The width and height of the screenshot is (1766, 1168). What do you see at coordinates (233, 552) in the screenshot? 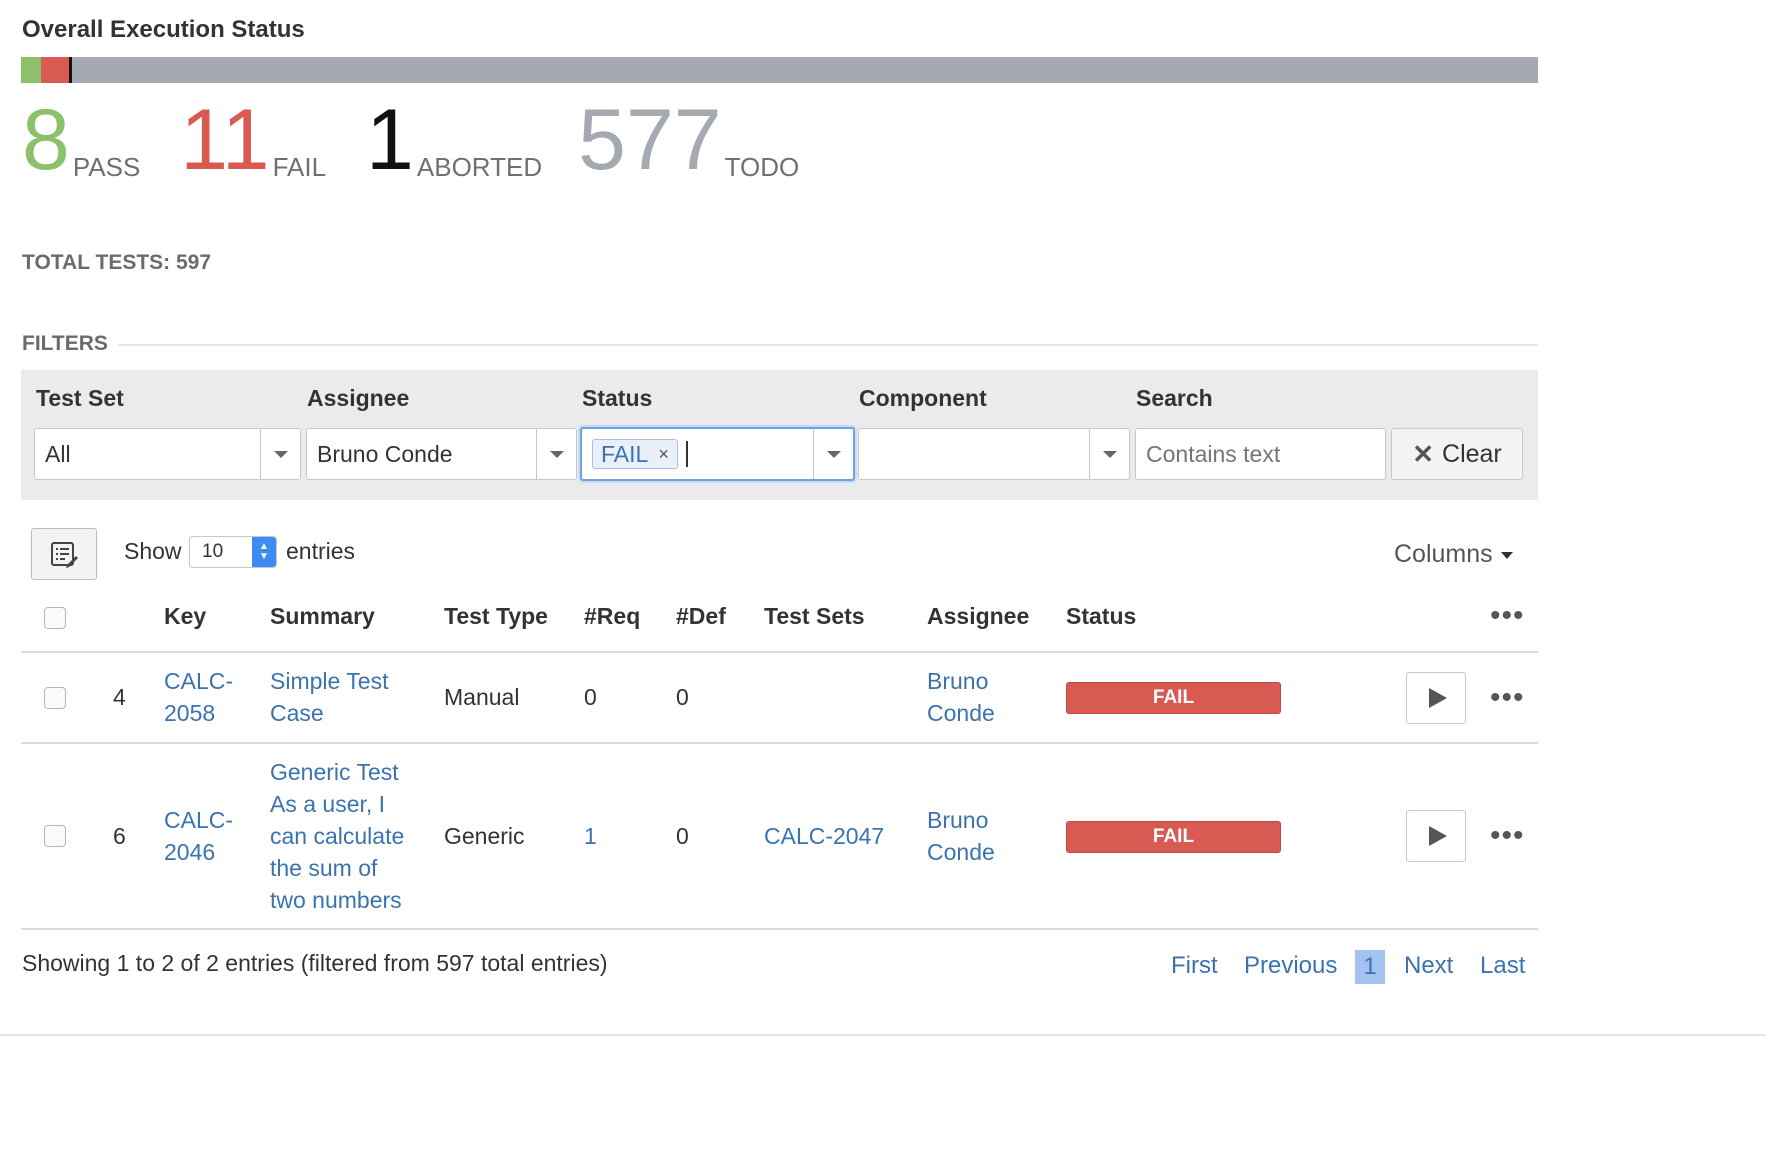
I see `page-size-select: 10 ▲ ▼` at bounding box center [233, 552].